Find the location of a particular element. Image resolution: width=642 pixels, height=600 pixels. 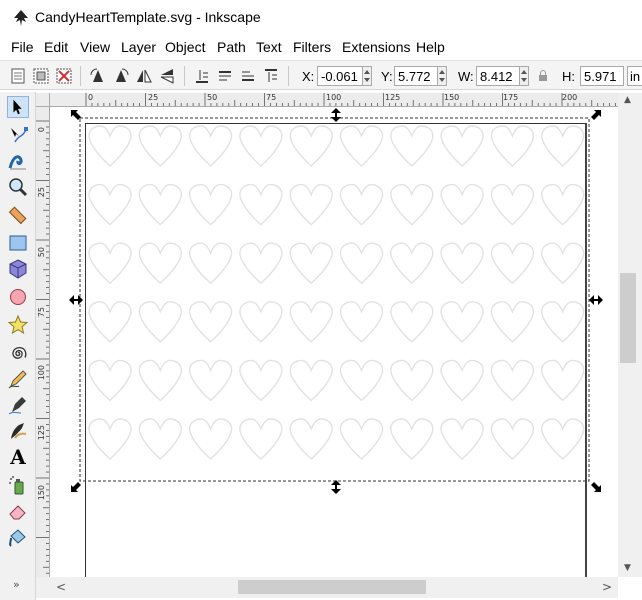

v-tick-label: 125 is located at coordinates (41, 433).